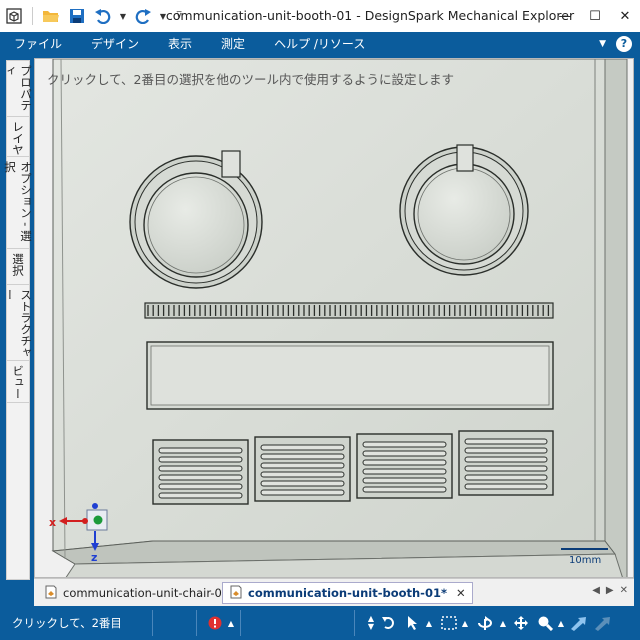 This screenshot has width=640, height=640. Describe the element at coordinates (18, 89) in the screenshot. I see `side-tab-properties: プロパティ` at that location.